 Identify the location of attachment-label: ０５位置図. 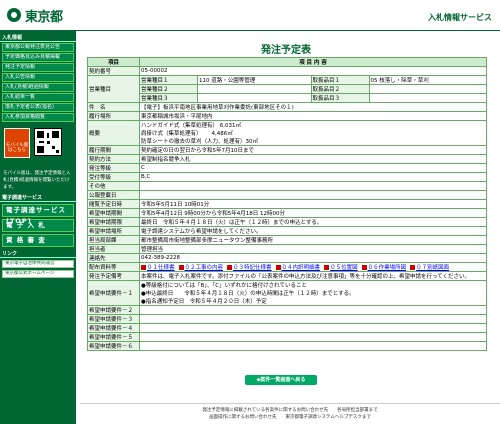
(344, 268).